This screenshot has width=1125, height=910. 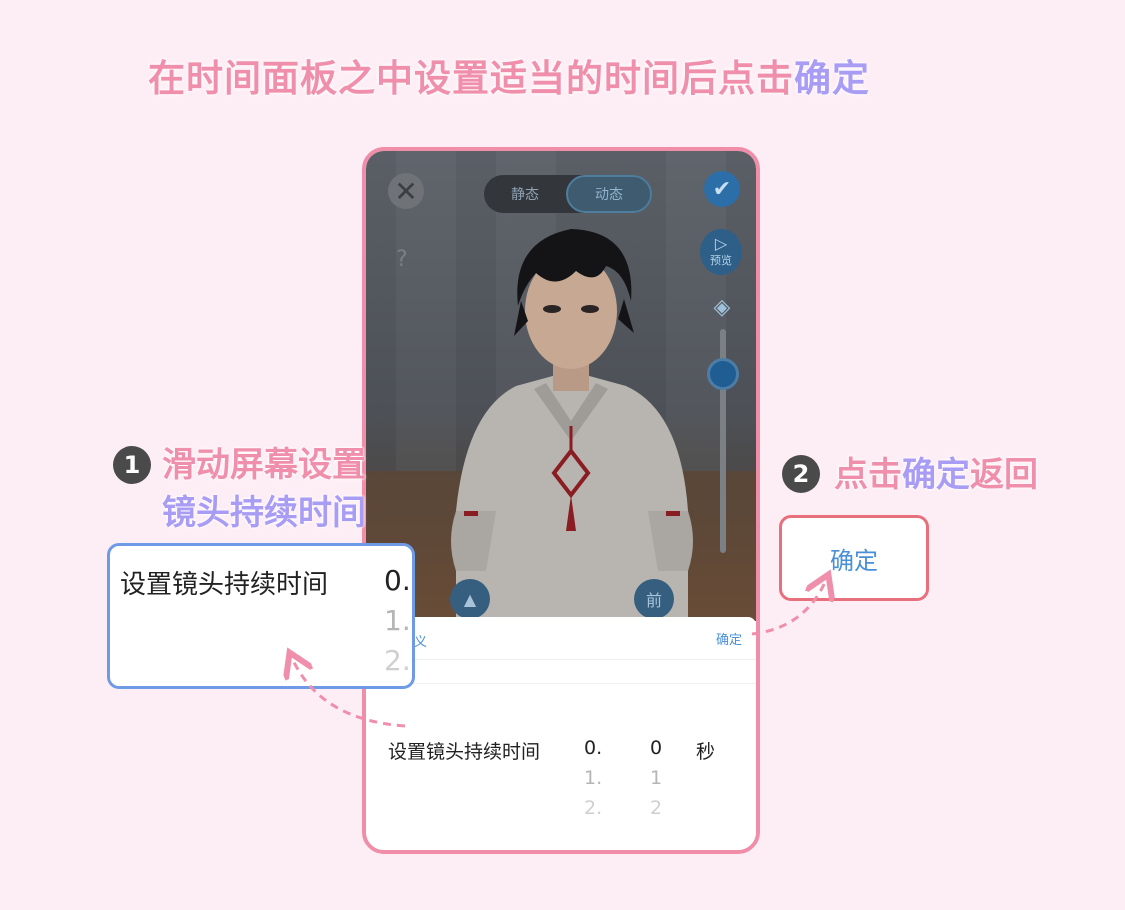 What do you see at coordinates (788, 608) in the screenshot?
I see `arrow-to-confirm` at bounding box center [788, 608].